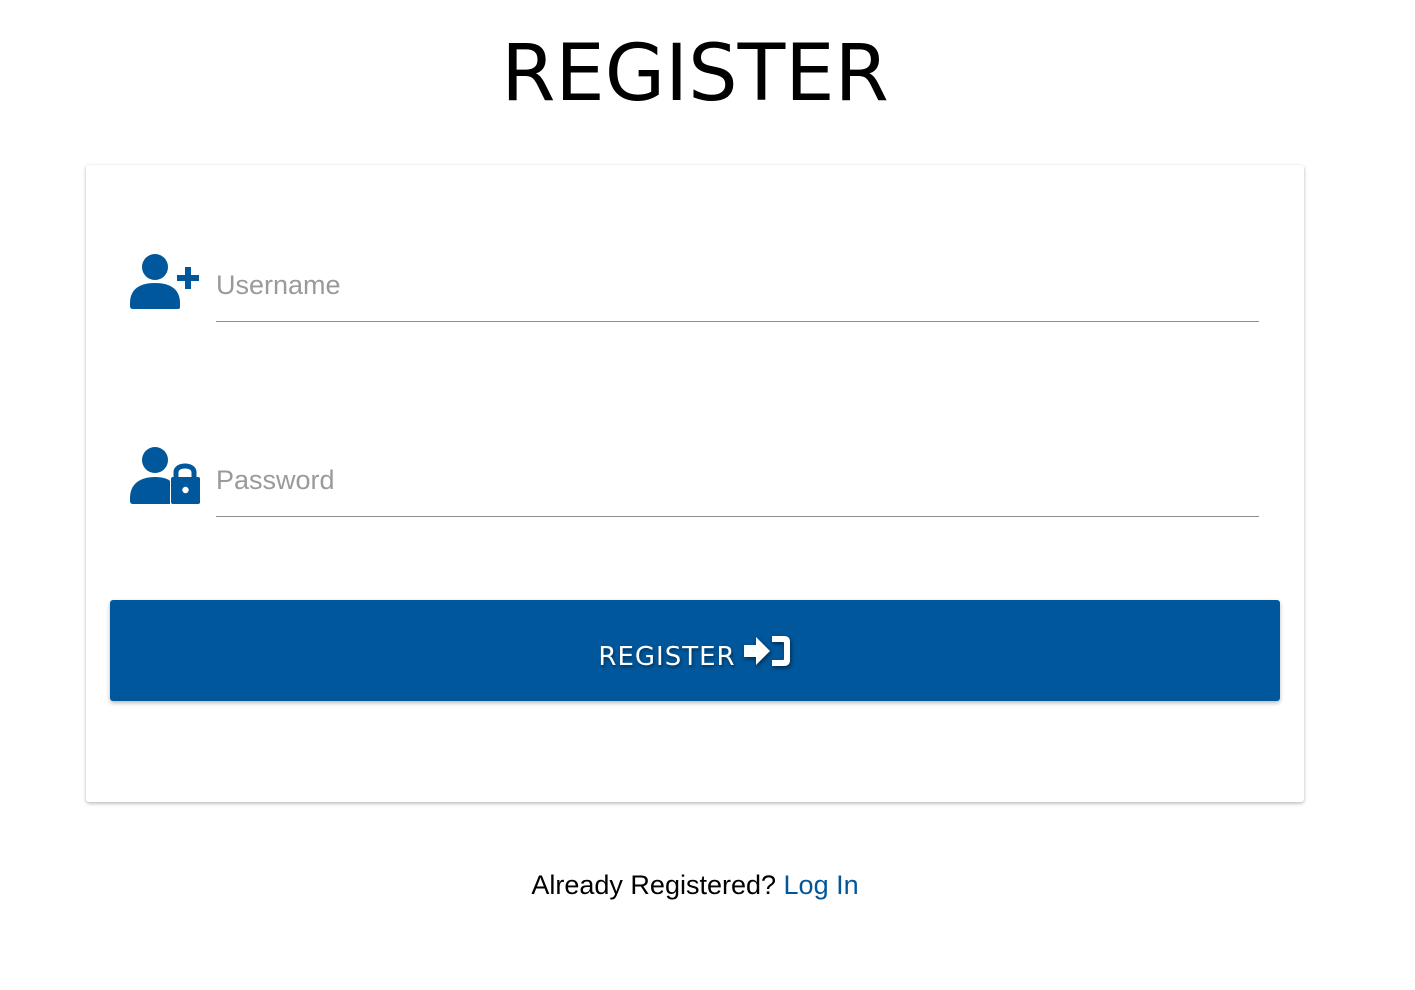  What do you see at coordinates (737, 285) in the screenshot?
I see `username-input` at bounding box center [737, 285].